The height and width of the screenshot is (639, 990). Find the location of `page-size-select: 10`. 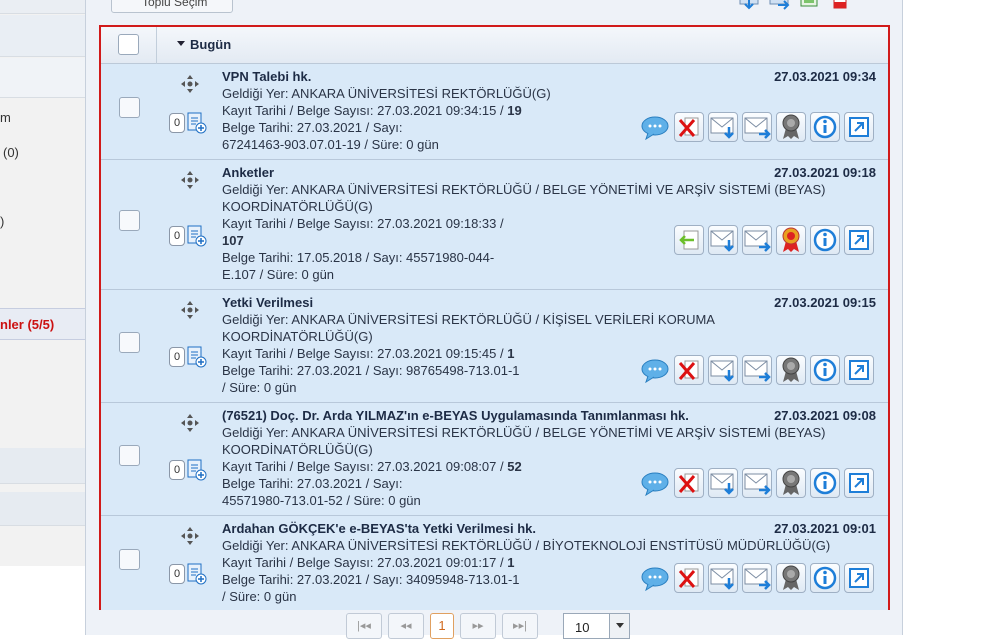

page-size-select: 10 is located at coordinates (596, 626).